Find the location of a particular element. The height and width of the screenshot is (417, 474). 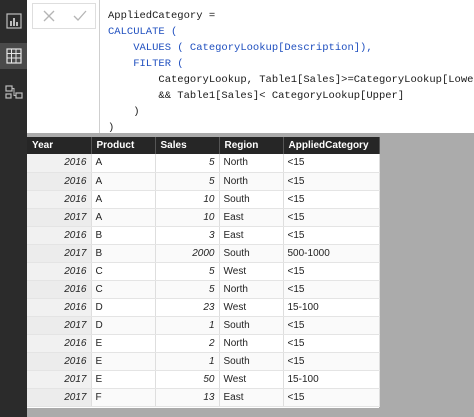

cell-product: F is located at coordinates (123, 397).